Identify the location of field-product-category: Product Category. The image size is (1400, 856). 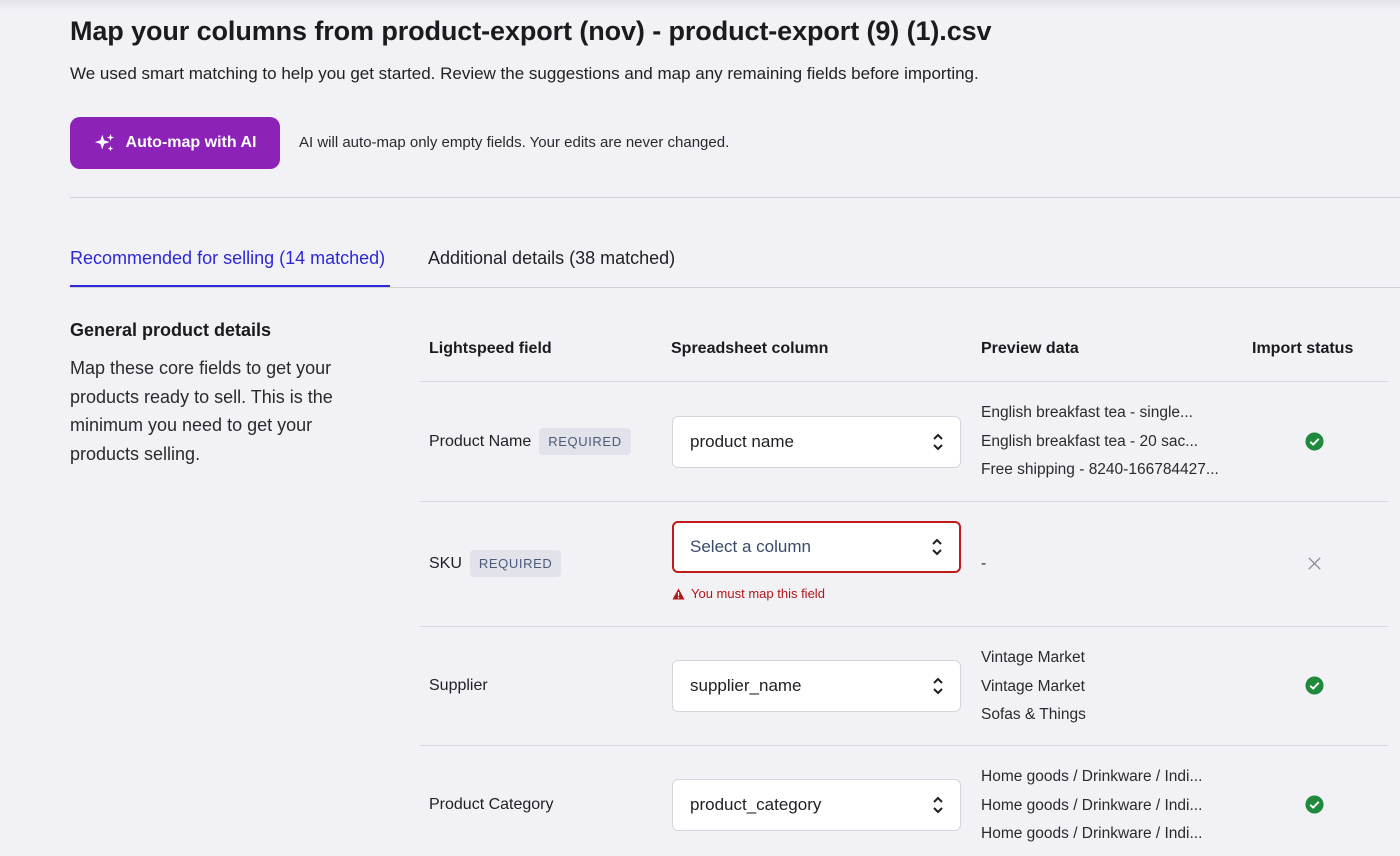
(491, 805).